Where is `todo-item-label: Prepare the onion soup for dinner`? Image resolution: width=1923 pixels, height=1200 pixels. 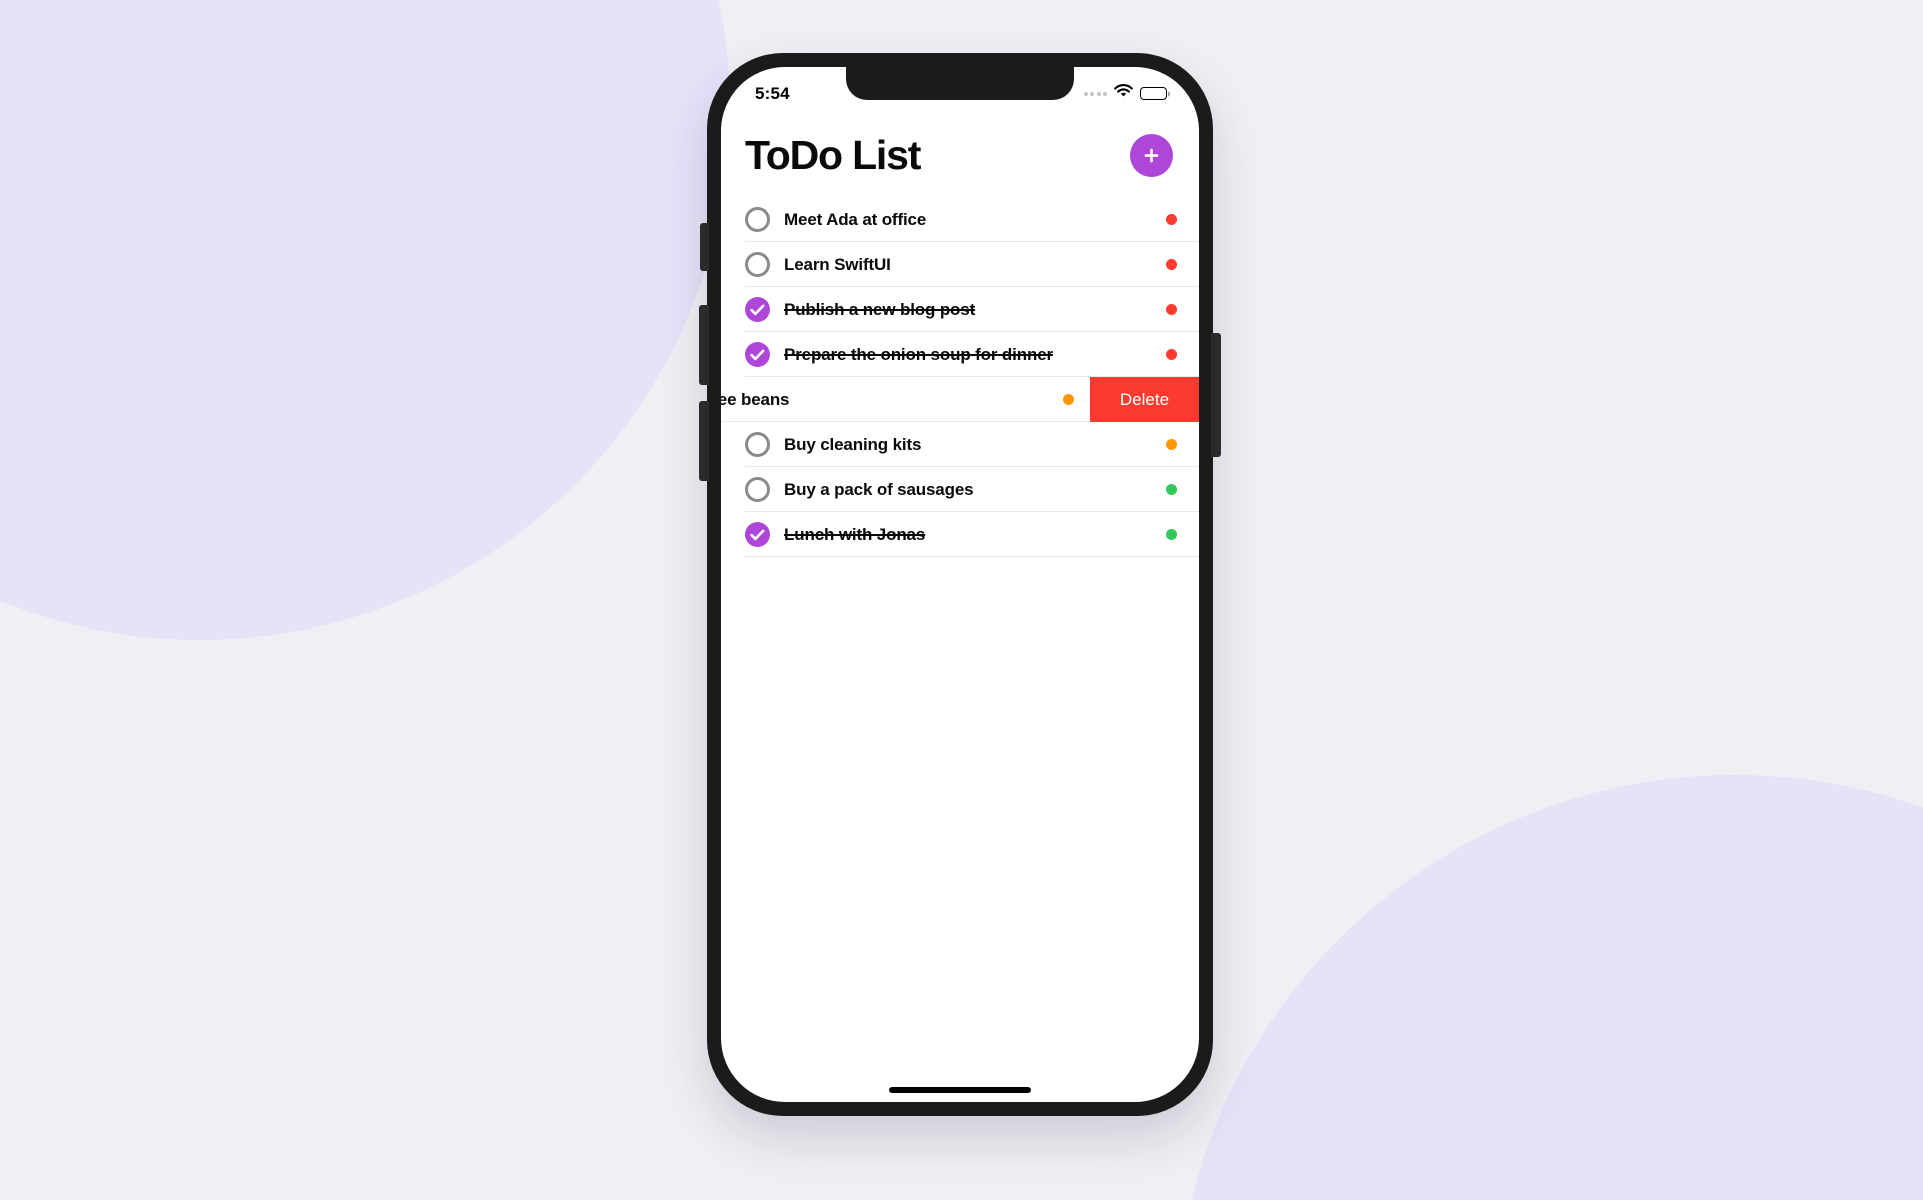
todo-item-label: Prepare the onion soup for dinner is located at coordinates (918, 354).